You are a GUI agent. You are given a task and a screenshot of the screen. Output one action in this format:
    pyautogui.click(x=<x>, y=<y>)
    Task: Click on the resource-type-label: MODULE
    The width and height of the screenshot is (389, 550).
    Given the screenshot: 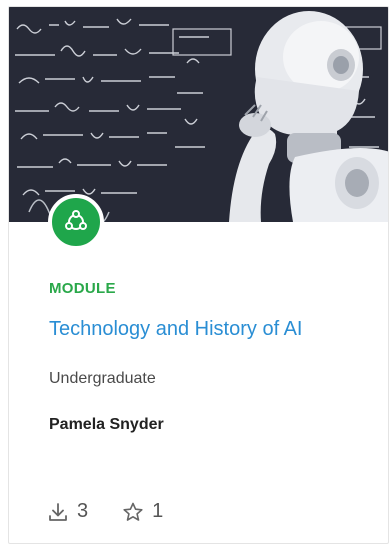 What is the action you would take?
    pyautogui.click(x=82, y=288)
    